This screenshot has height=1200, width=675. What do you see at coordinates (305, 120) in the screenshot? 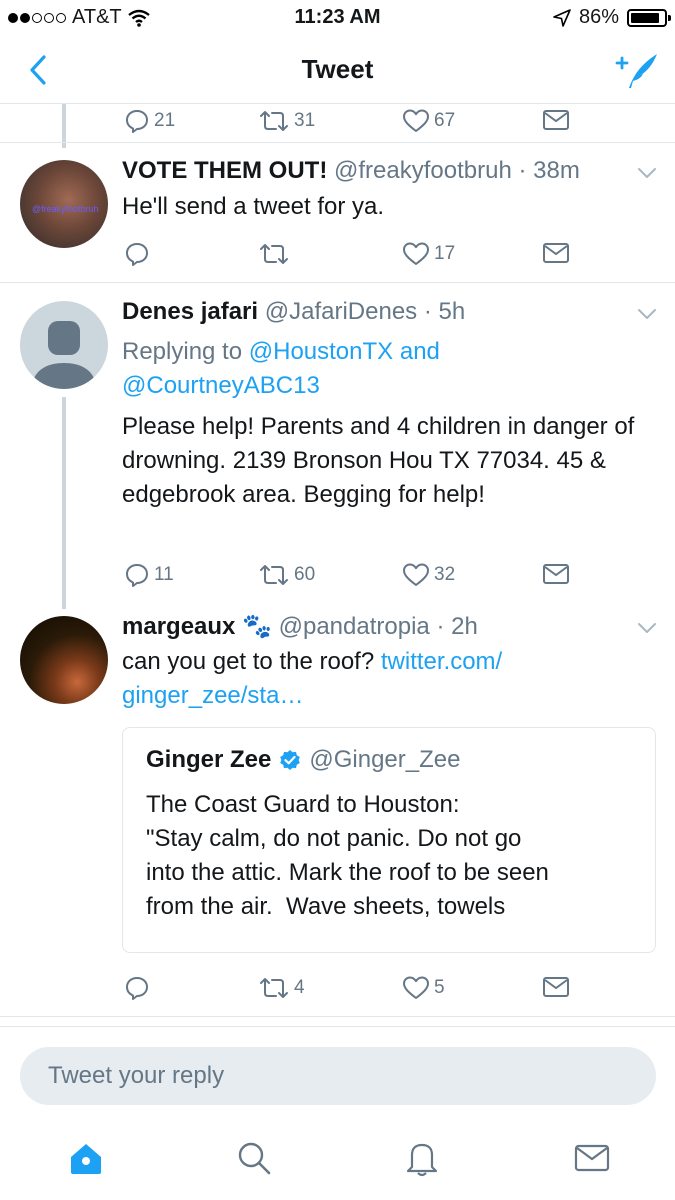
I see `retweet-count: 31` at bounding box center [305, 120].